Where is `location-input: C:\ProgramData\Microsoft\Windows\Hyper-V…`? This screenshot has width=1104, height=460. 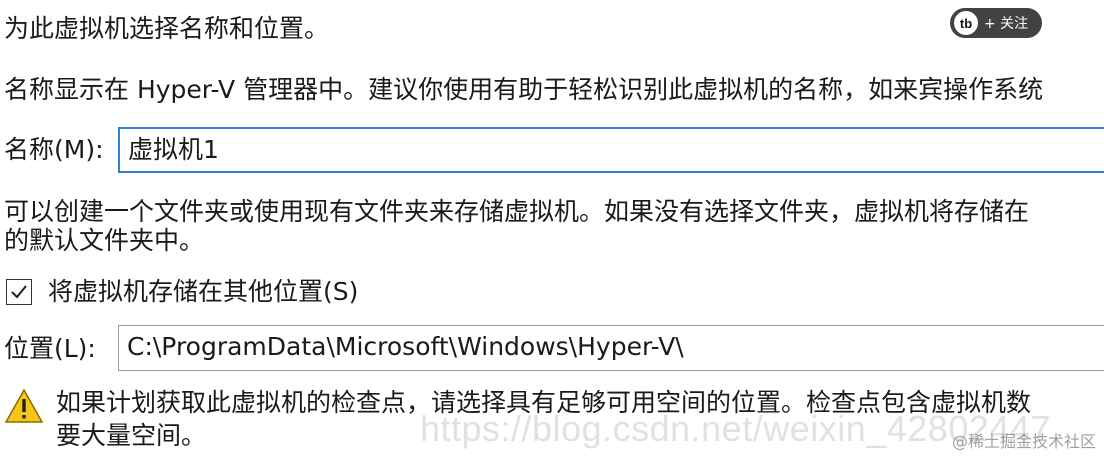
location-input: C:\ProgramData\Microsoft\Windows\Hyper-V… is located at coordinates (611, 348).